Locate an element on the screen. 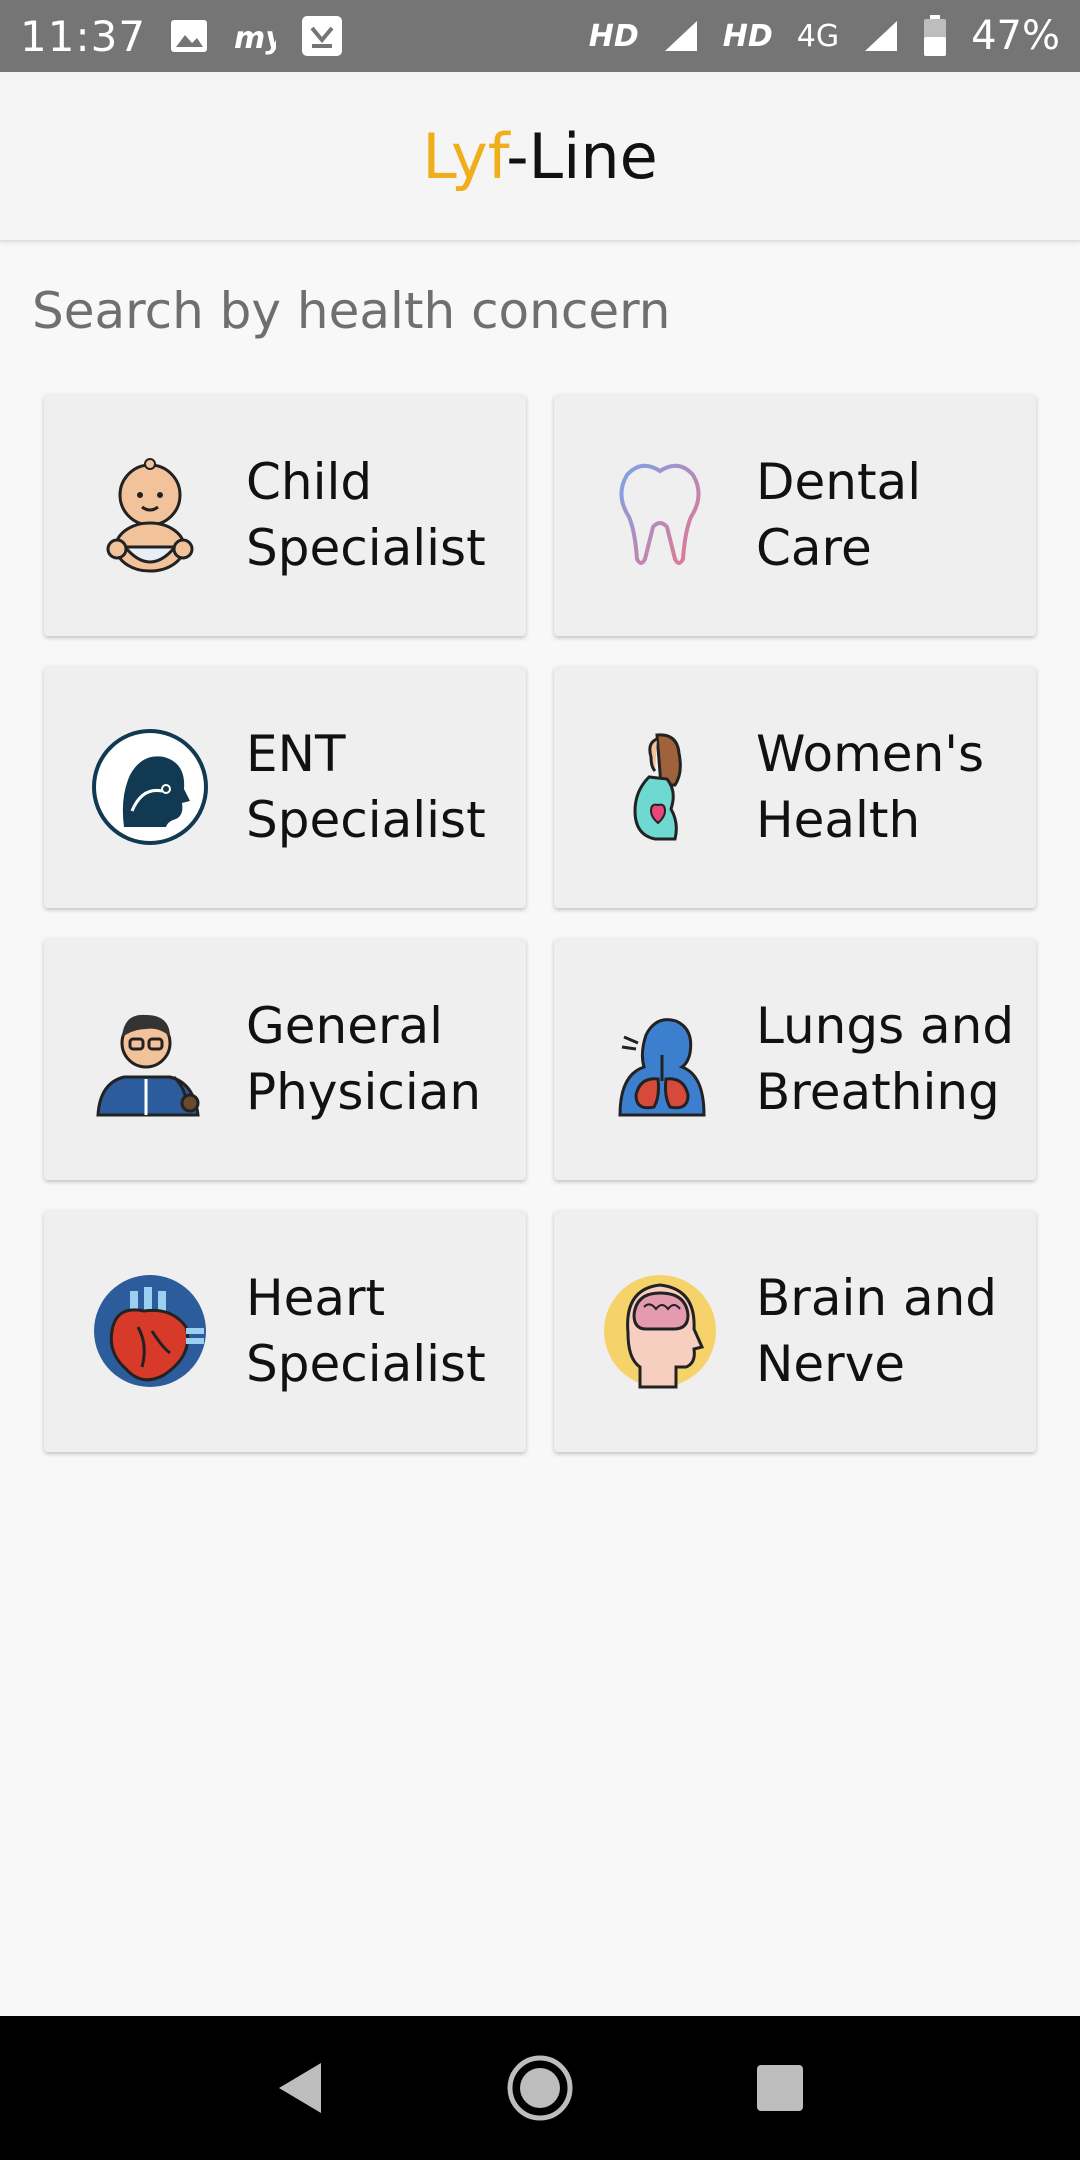  app-title: Lyf-Line is located at coordinates (540, 156).